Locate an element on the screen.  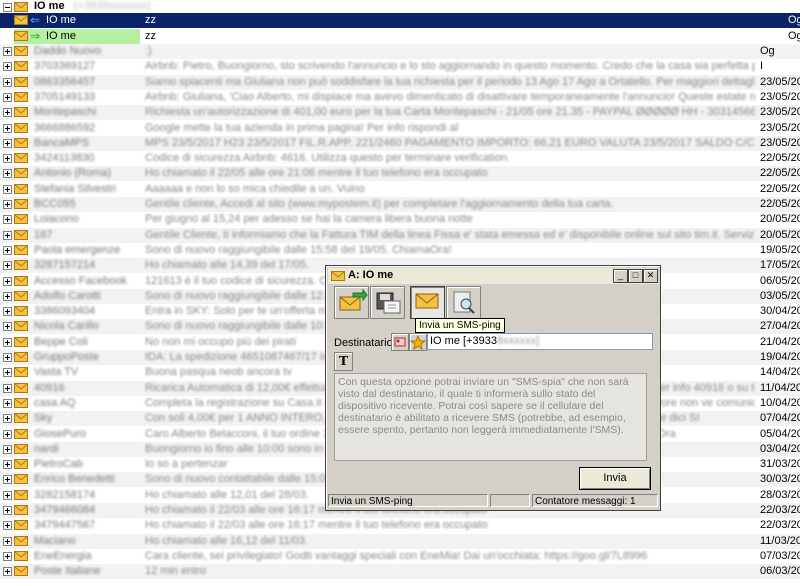
contact-header: IO me (+3939xxxxxxx) is located at coordinates (400, 6).